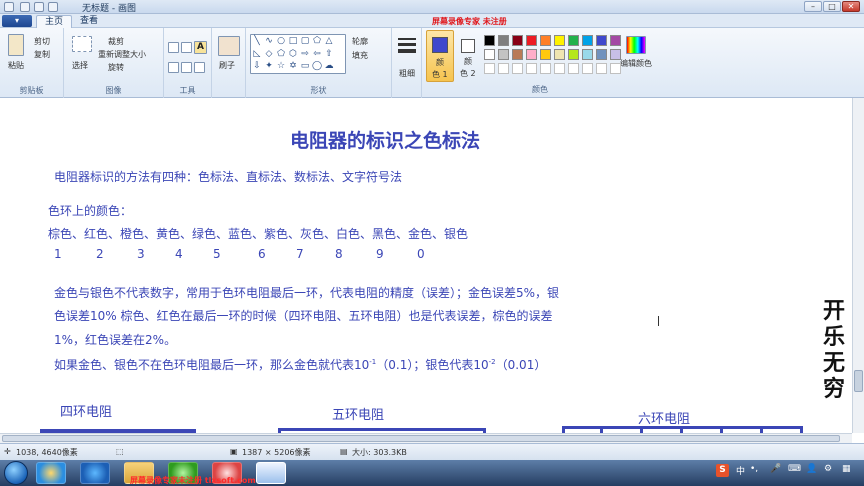  I want to click on undo-icon, so click(39, 7).